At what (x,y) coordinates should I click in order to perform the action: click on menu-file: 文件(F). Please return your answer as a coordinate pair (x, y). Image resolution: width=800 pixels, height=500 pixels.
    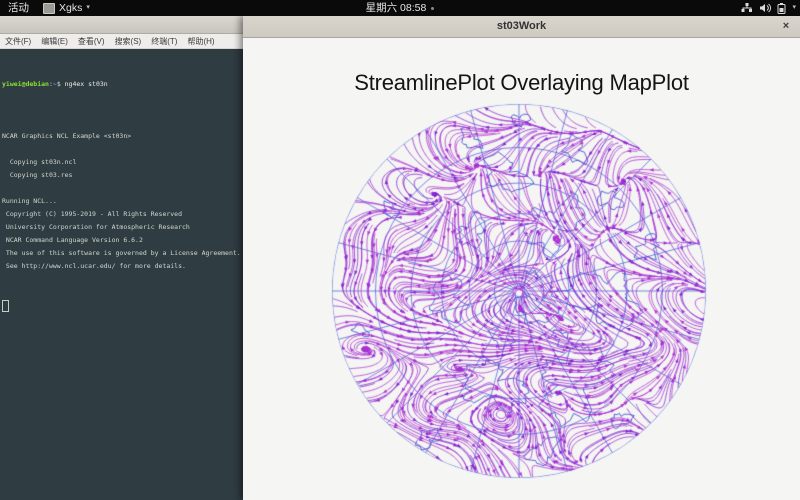
    Looking at the image, I should click on (18, 41).